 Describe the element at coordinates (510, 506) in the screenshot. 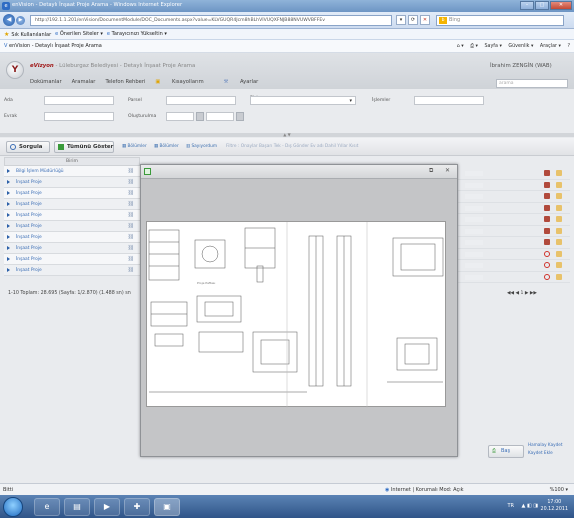

I see `language-indicator: TR` at that location.